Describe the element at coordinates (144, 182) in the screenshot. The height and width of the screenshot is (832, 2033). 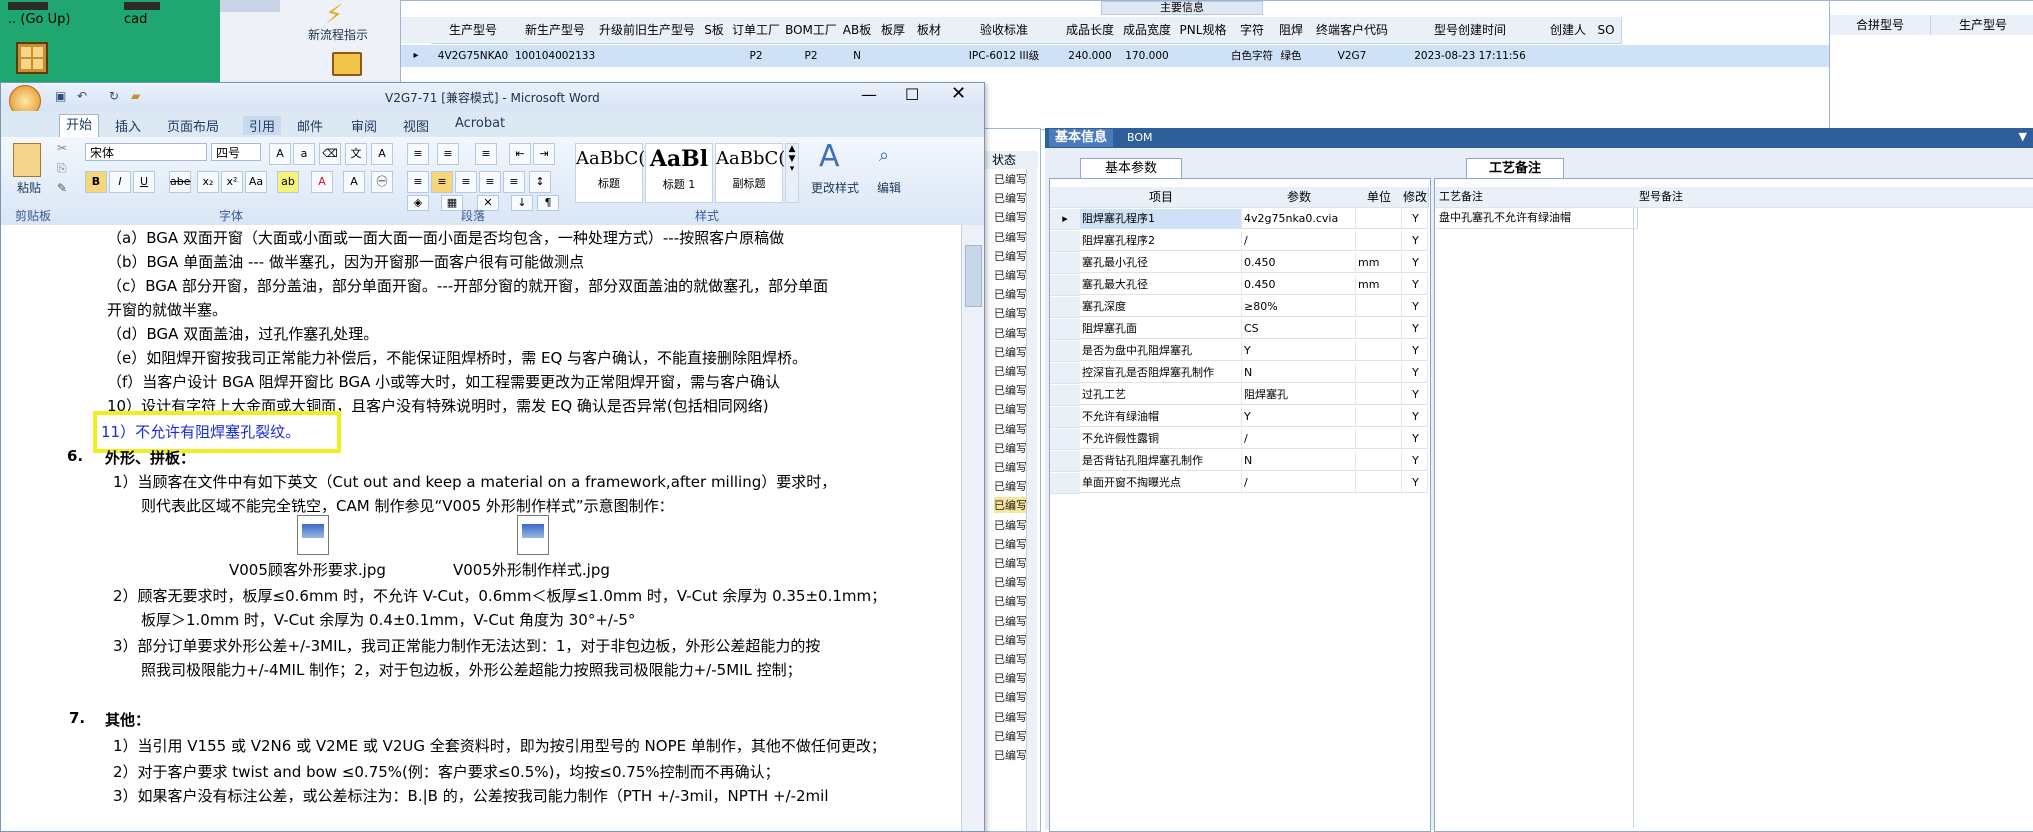
I see `underline-icon: U` at that location.